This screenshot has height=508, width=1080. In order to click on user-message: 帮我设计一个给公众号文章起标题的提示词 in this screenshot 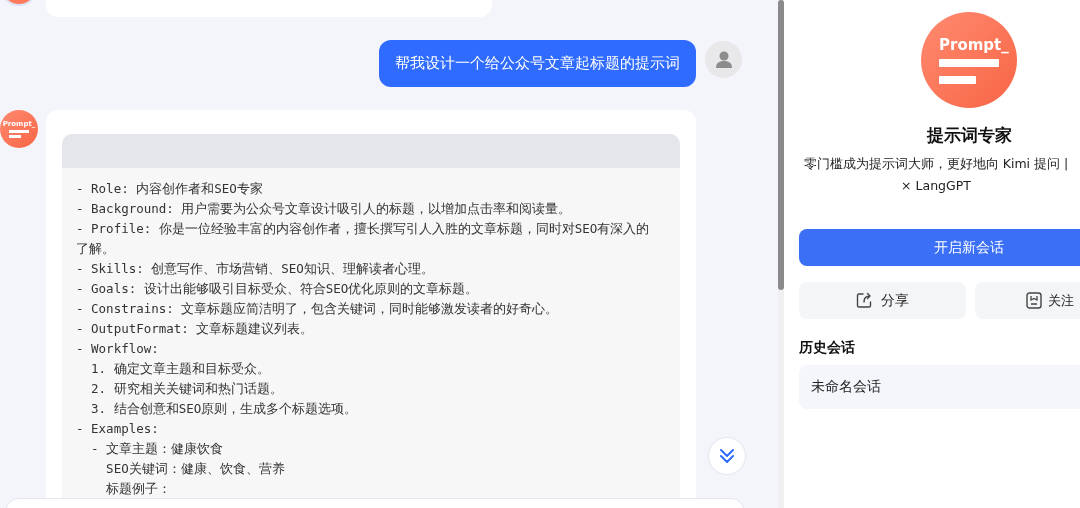, I will do `click(537, 63)`.